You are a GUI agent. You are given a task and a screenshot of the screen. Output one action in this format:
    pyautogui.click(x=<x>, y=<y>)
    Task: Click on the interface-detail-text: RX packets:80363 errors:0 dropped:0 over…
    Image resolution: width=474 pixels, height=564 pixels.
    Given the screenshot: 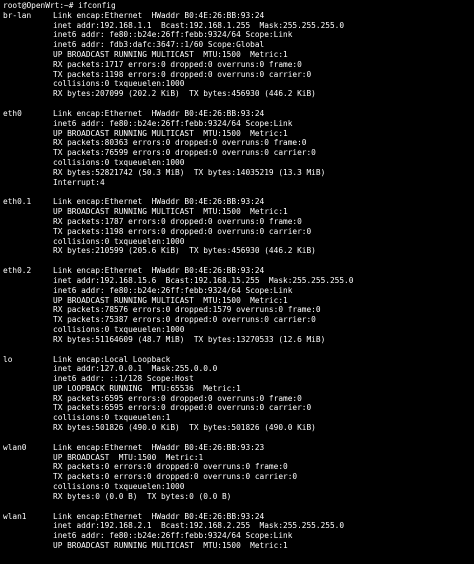 What is the action you would take?
    pyautogui.click(x=180, y=143)
    